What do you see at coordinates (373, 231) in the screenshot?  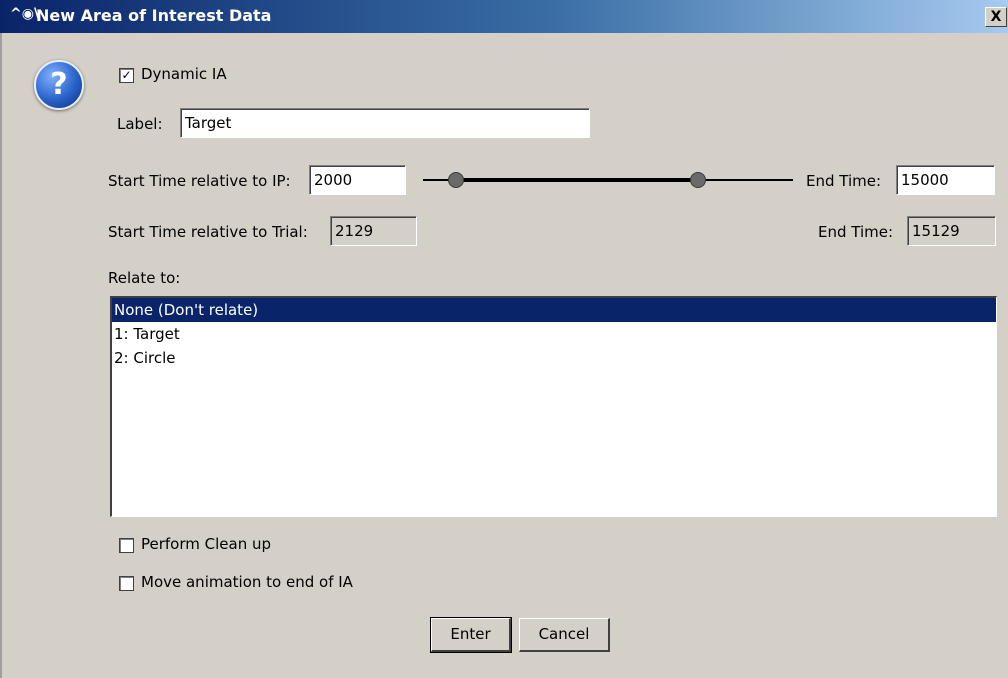 I see `start-time-trial-value: 2129` at bounding box center [373, 231].